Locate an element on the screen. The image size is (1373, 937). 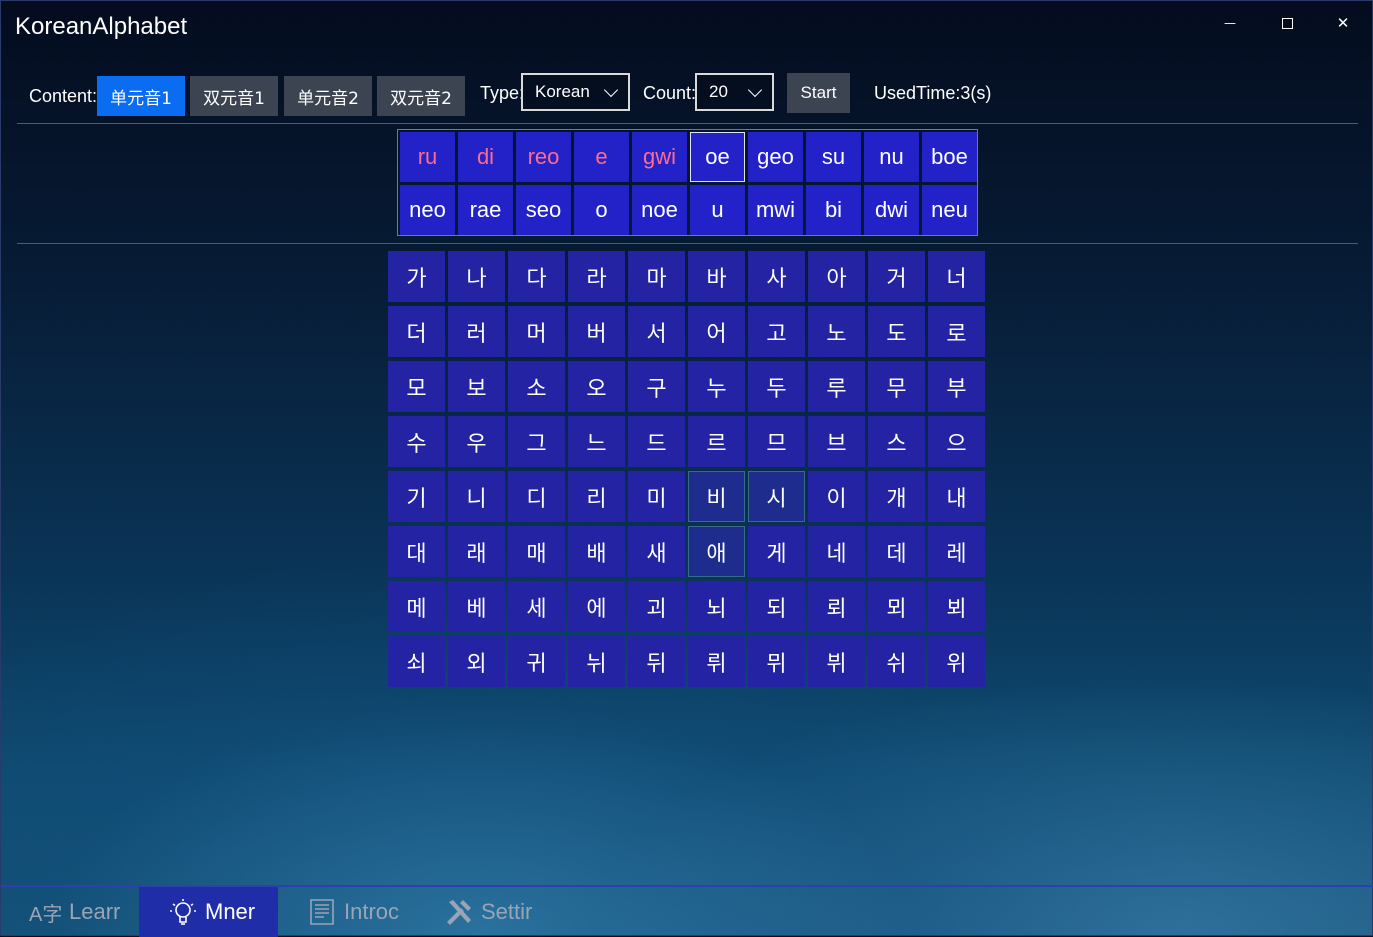
hangul-cell: 뢰 is located at coordinates (836, 606).